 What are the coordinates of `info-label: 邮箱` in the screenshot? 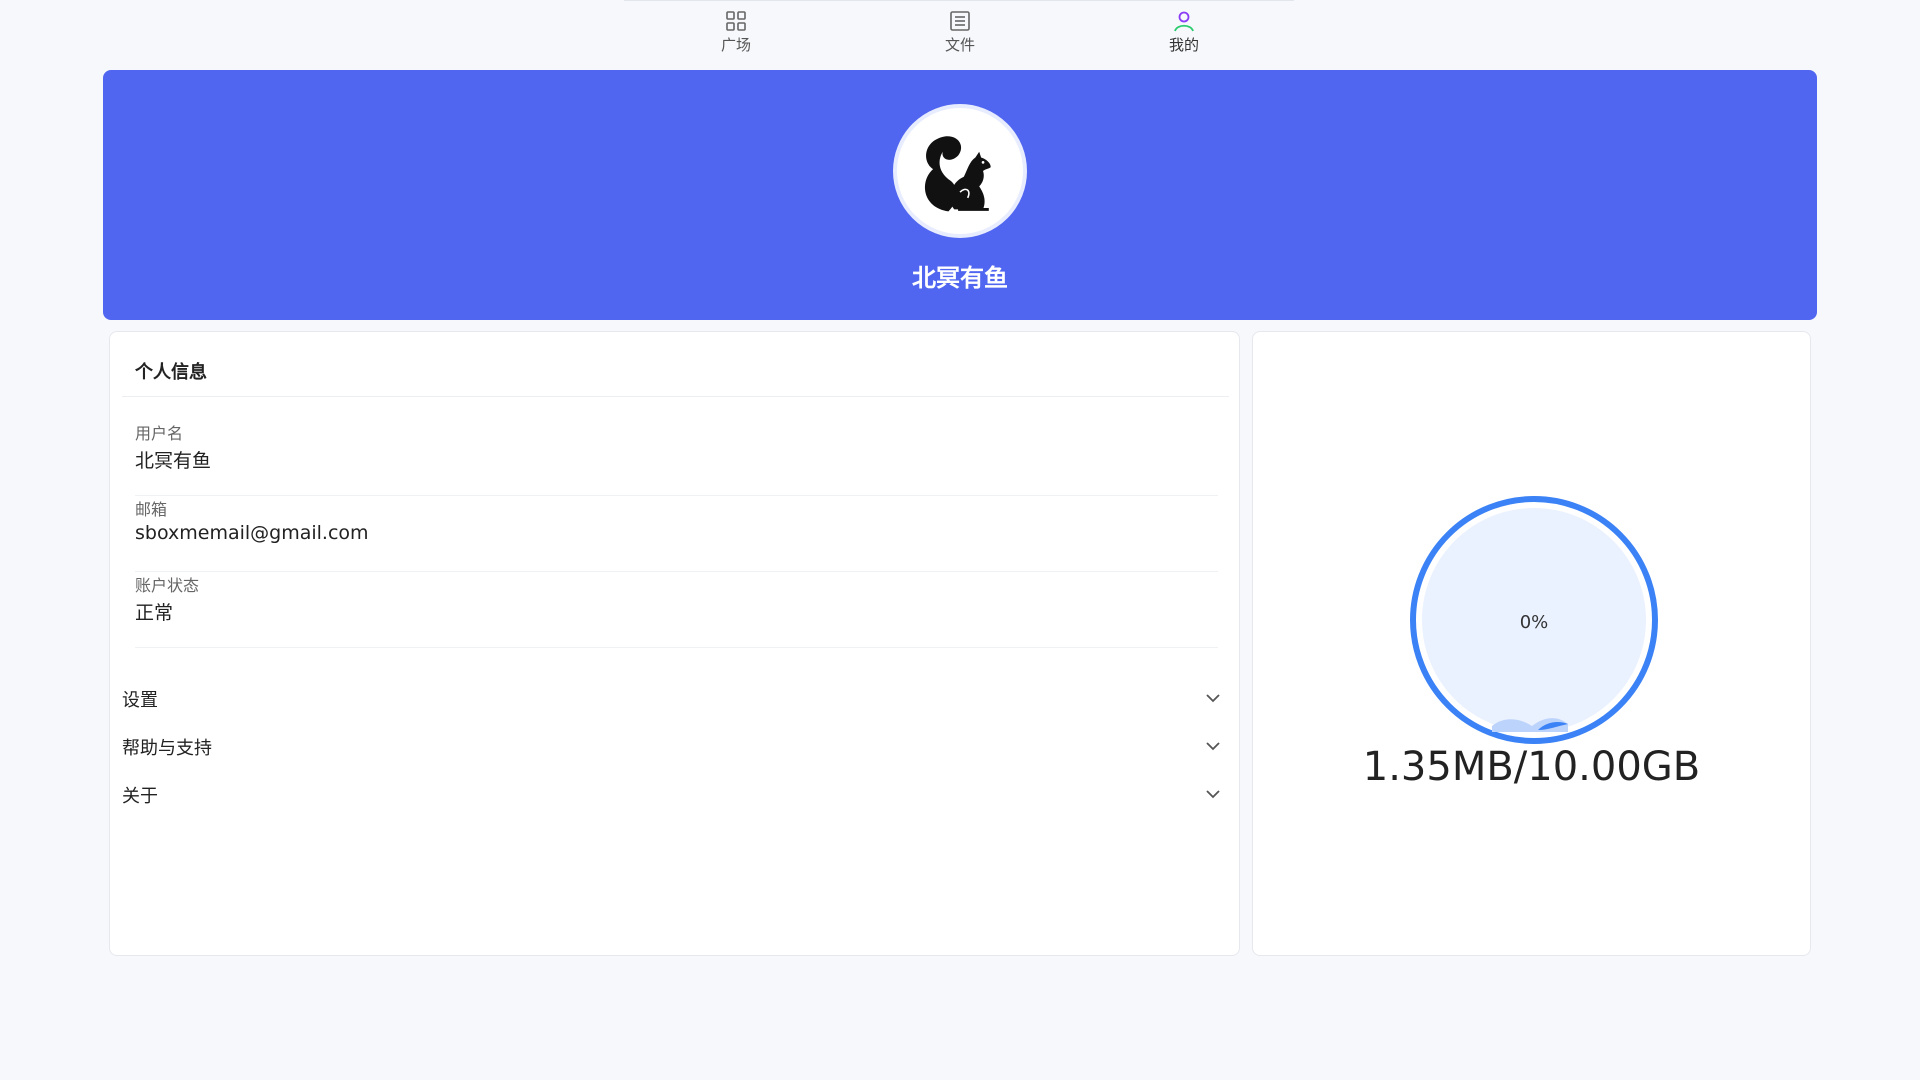 It's located at (151, 509).